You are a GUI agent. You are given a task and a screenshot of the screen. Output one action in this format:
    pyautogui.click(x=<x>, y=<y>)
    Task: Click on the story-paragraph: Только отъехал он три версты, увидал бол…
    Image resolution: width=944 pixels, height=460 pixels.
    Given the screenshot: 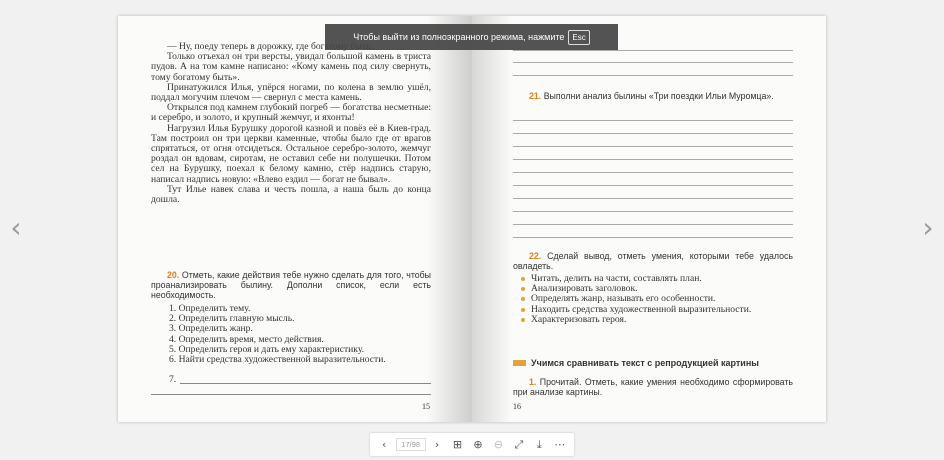 What is the action you would take?
    pyautogui.click(x=291, y=67)
    